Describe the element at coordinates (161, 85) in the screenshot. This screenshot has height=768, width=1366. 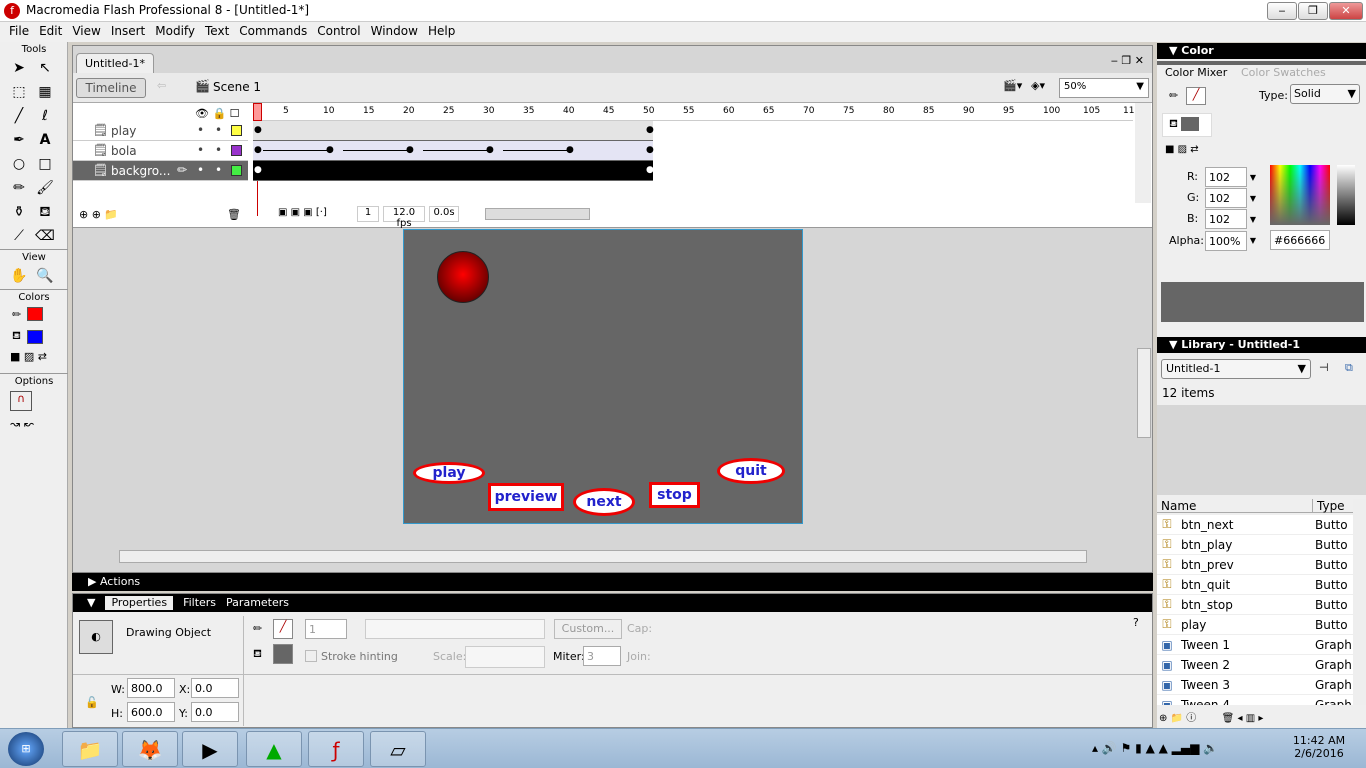
I see `back-arrow-icon: ⇦` at that location.